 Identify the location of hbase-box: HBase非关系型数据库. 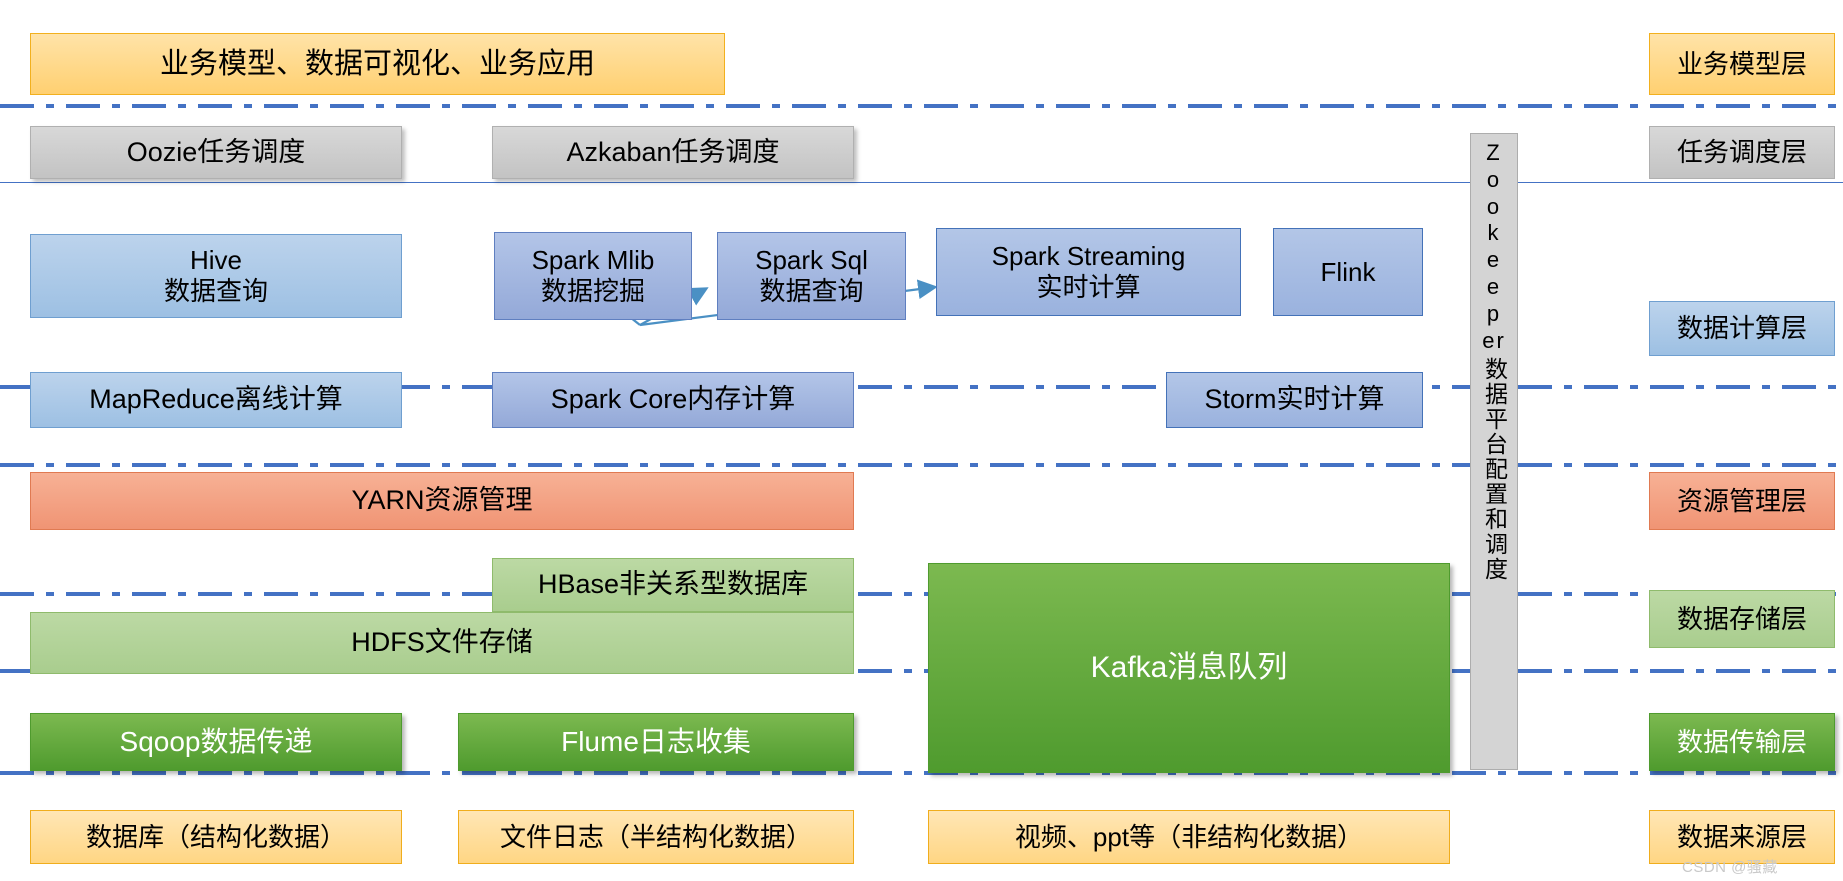
(673, 585).